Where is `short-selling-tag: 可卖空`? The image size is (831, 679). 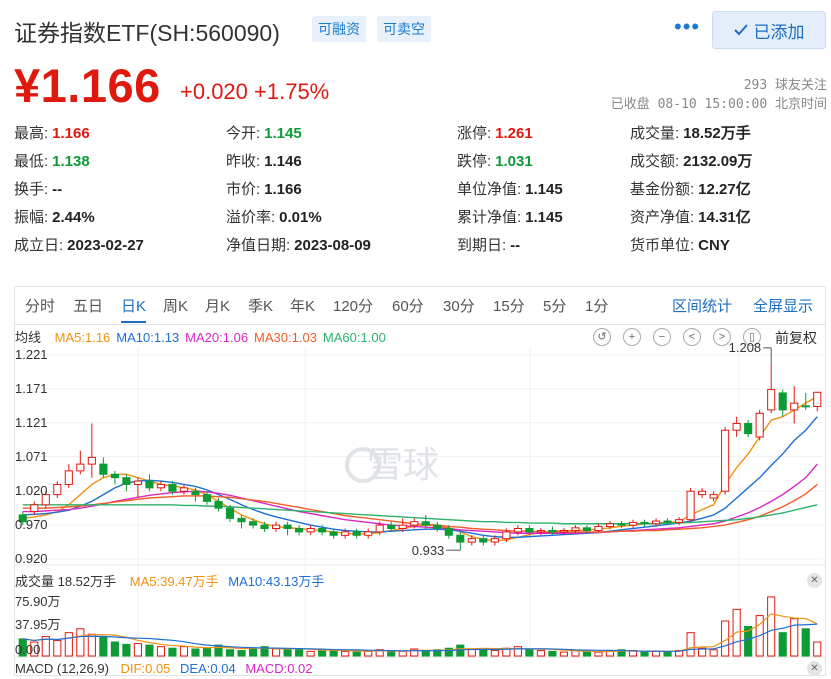 short-selling-tag: 可卖空 is located at coordinates (404, 29).